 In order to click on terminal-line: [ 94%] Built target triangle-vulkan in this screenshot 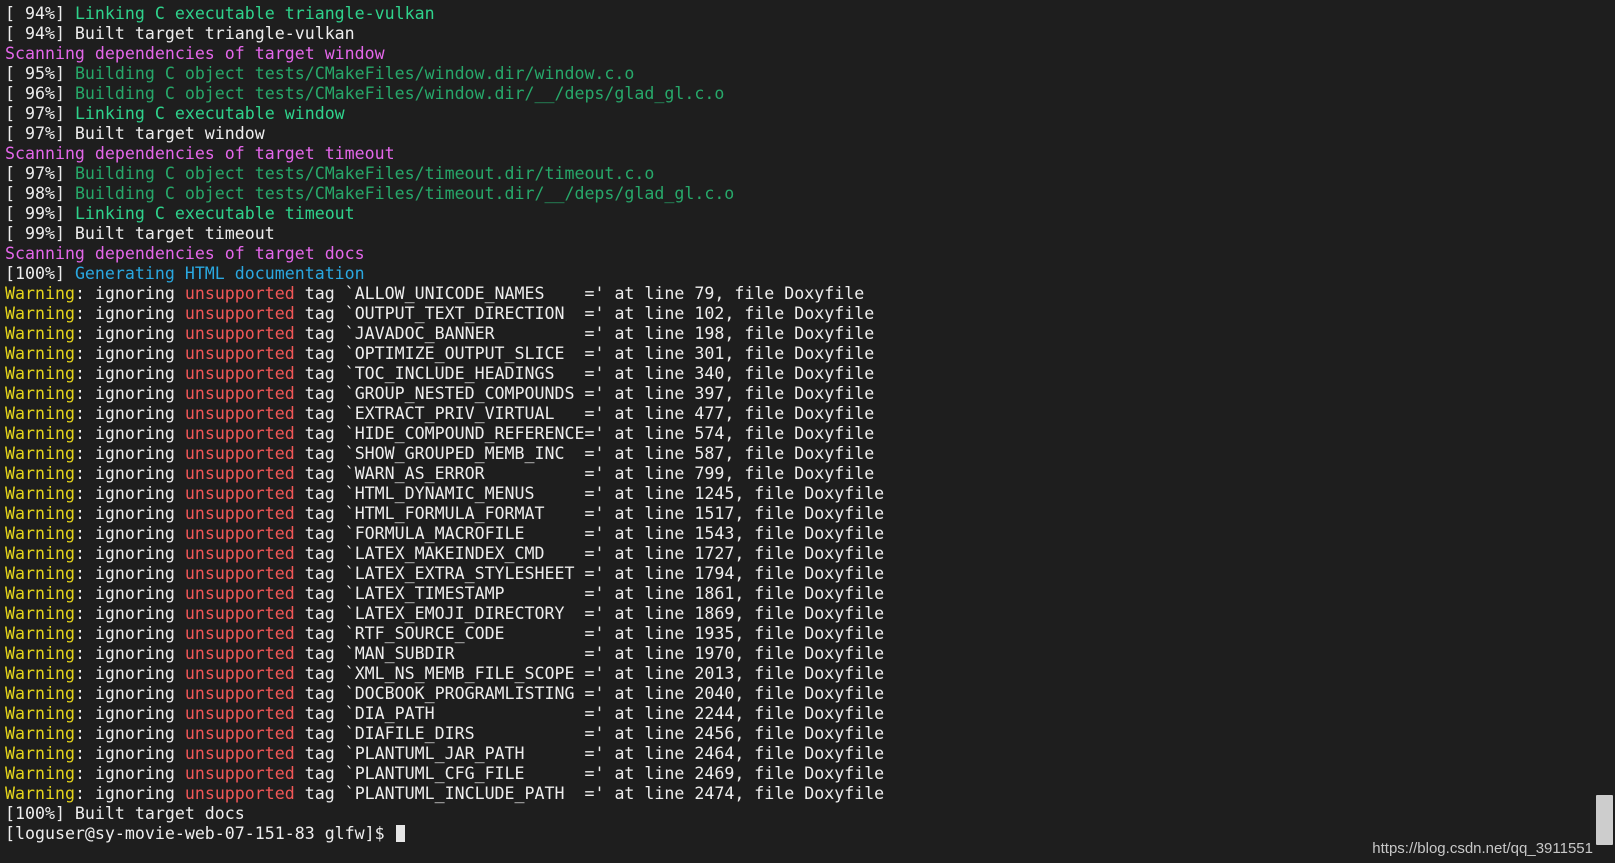, I will do `click(797, 34)`.